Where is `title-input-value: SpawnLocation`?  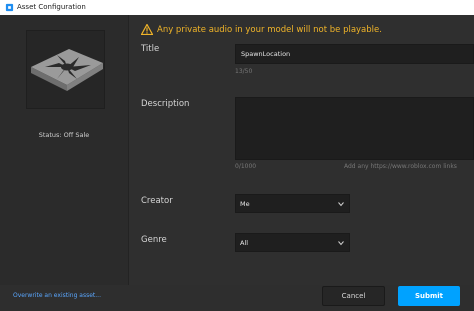
title-input-value: SpawnLocation is located at coordinates (266, 54).